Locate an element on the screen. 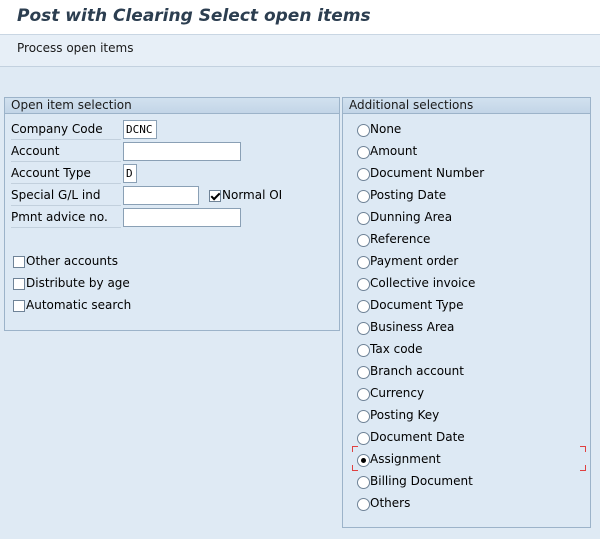 Image resolution: width=600 pixels, height=539 pixels. application-toolbar: Process open items is located at coordinates (300, 51).